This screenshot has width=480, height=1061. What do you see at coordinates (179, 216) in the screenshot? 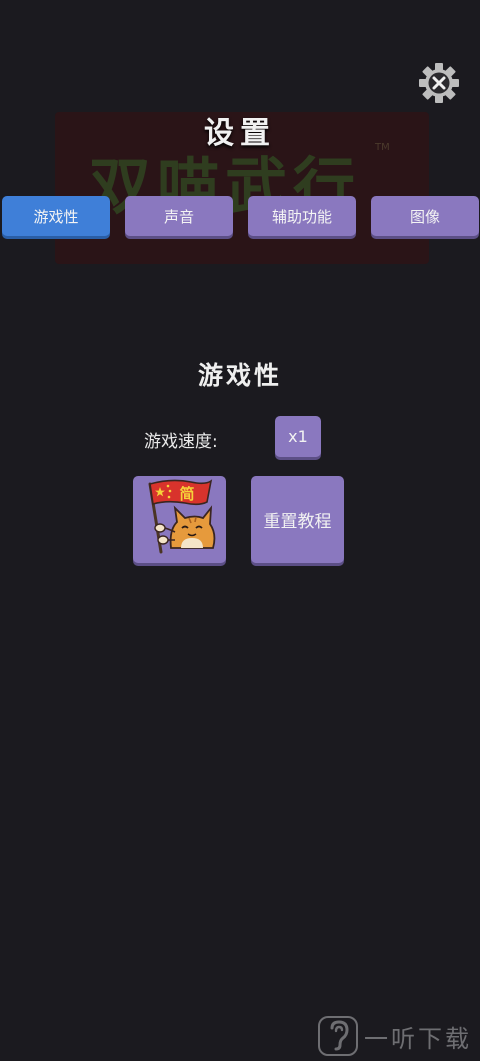
I see `tab-sound: 声音` at bounding box center [179, 216].